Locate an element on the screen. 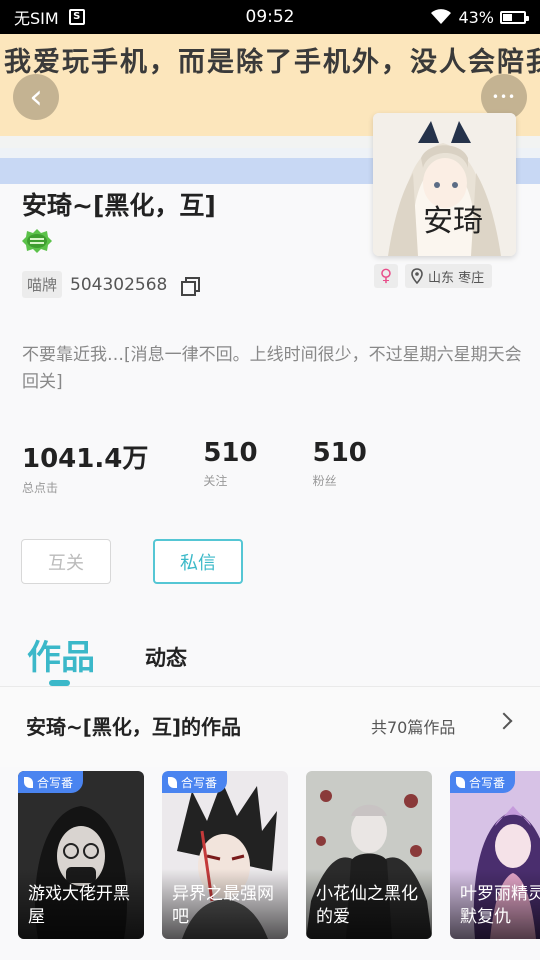 Image resolution: width=540 pixels, height=960 pixels. work-title: 游戏大佬开黑屋 is located at coordinates (79, 905).